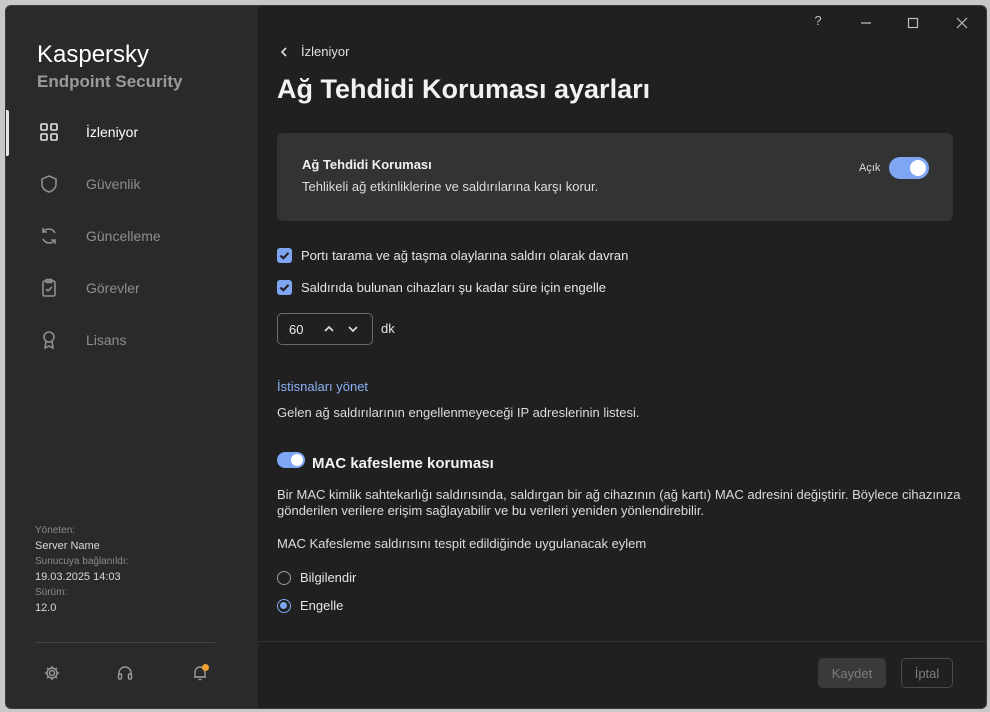  What do you see at coordinates (818, 23) in the screenshot?
I see `help-button: ?` at bounding box center [818, 23].